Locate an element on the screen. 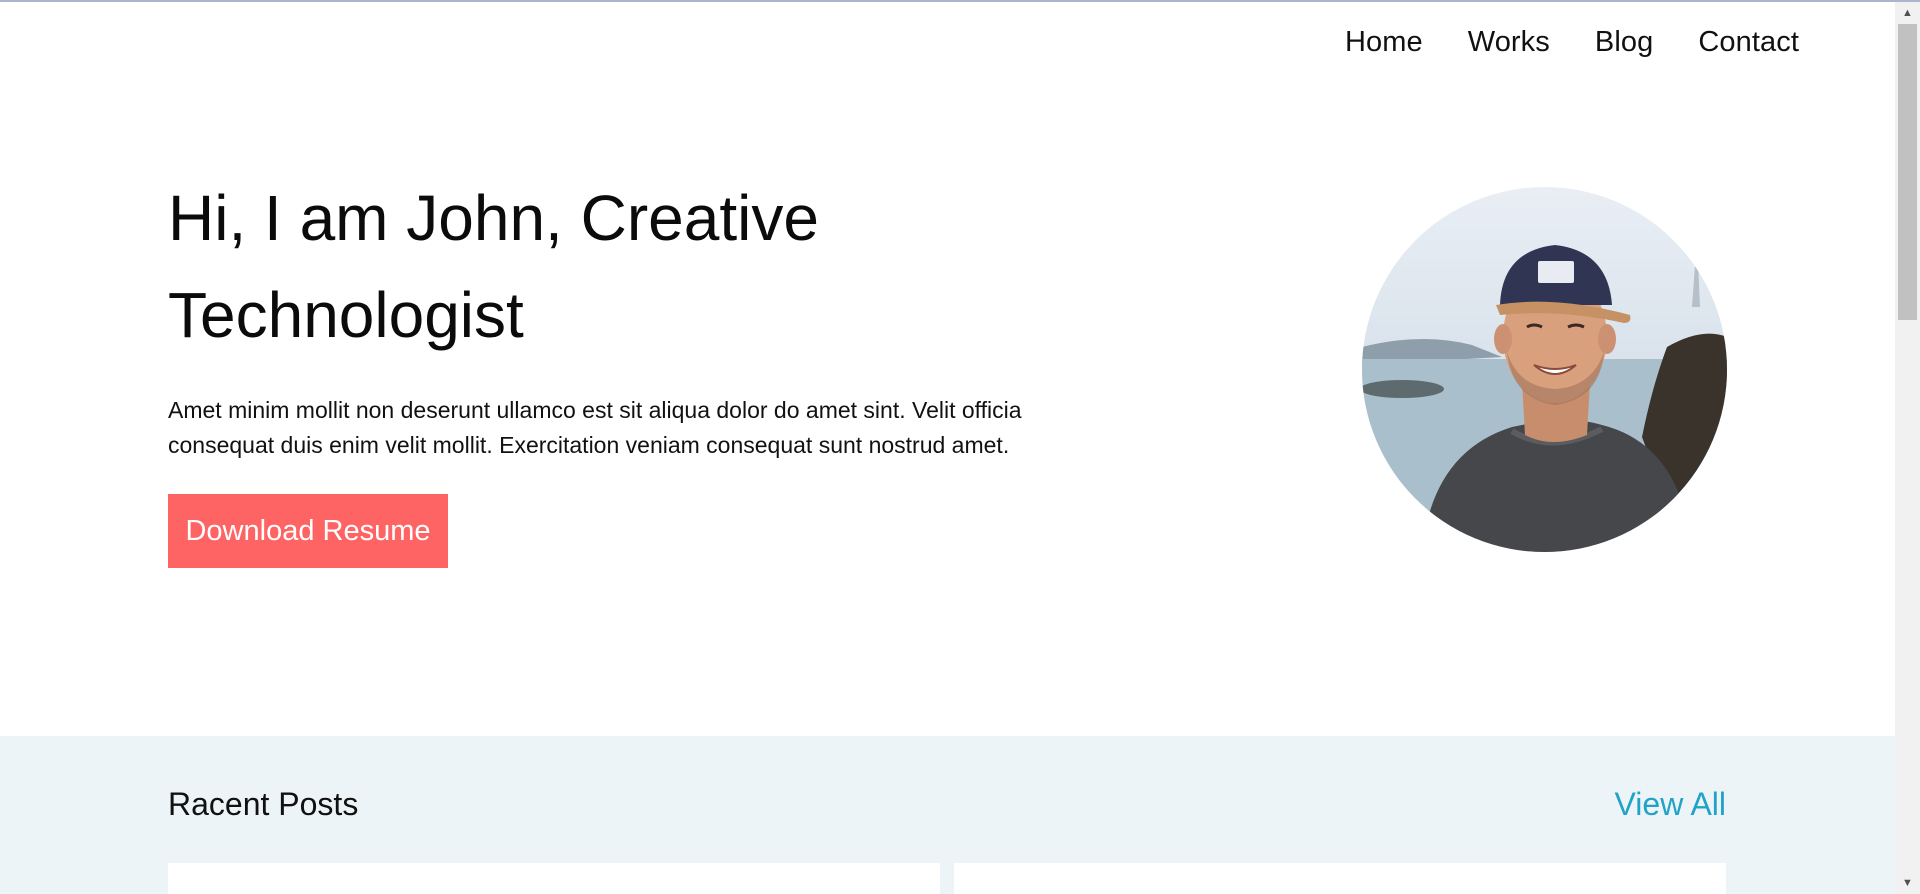 The height and width of the screenshot is (894, 1920). nav-works-link: Works is located at coordinates (1509, 42).